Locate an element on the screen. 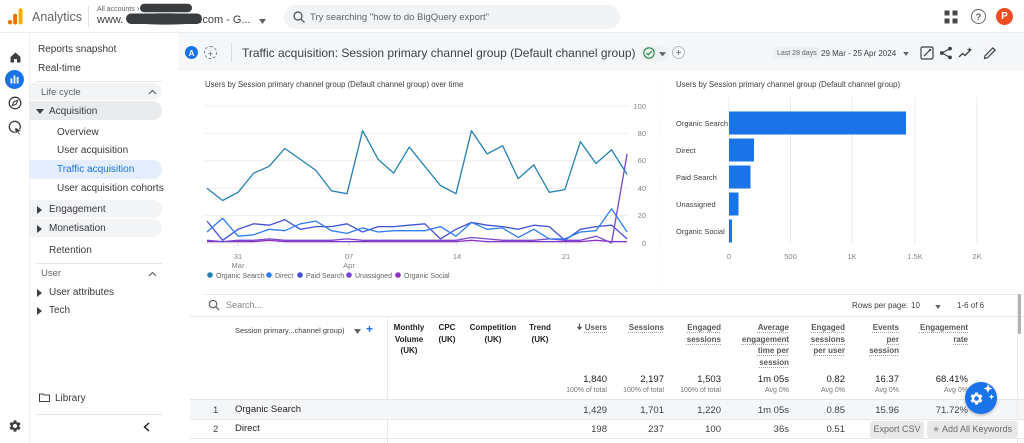 The image size is (1024, 443). svg-text: 1.5K is located at coordinates (914, 256).